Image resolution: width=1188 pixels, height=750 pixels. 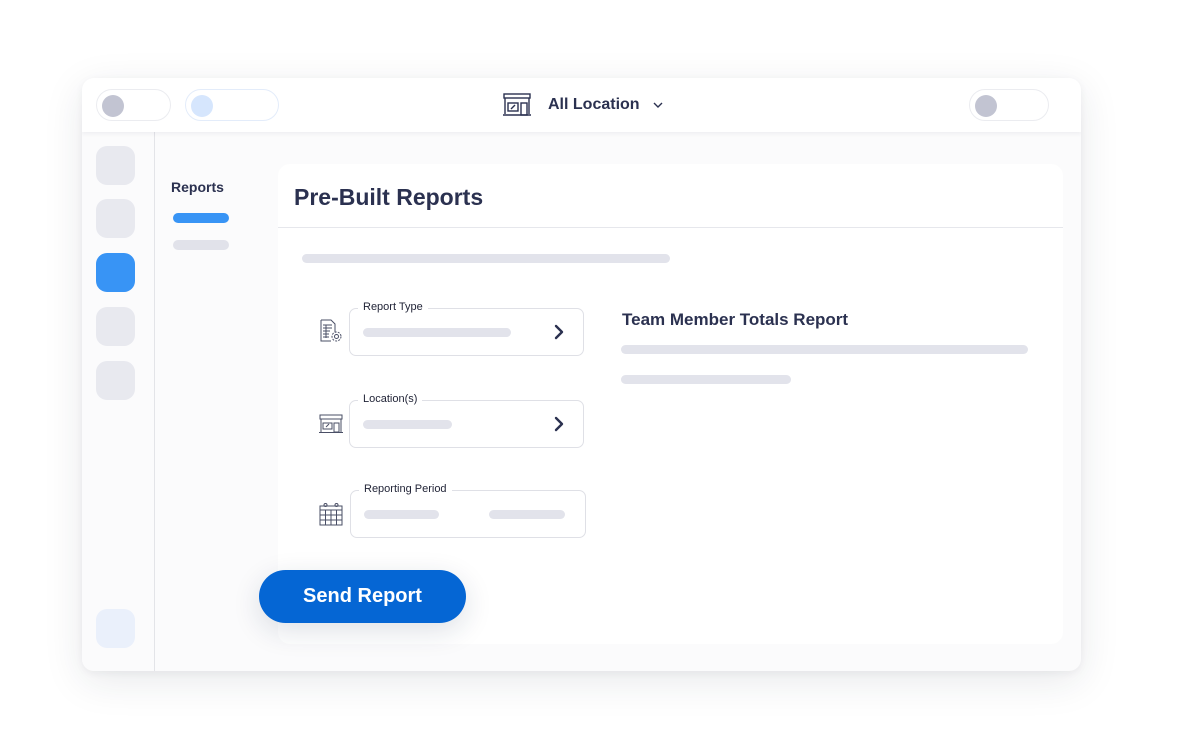 What do you see at coordinates (658, 105) in the screenshot?
I see `chevron-down-icon` at bounding box center [658, 105].